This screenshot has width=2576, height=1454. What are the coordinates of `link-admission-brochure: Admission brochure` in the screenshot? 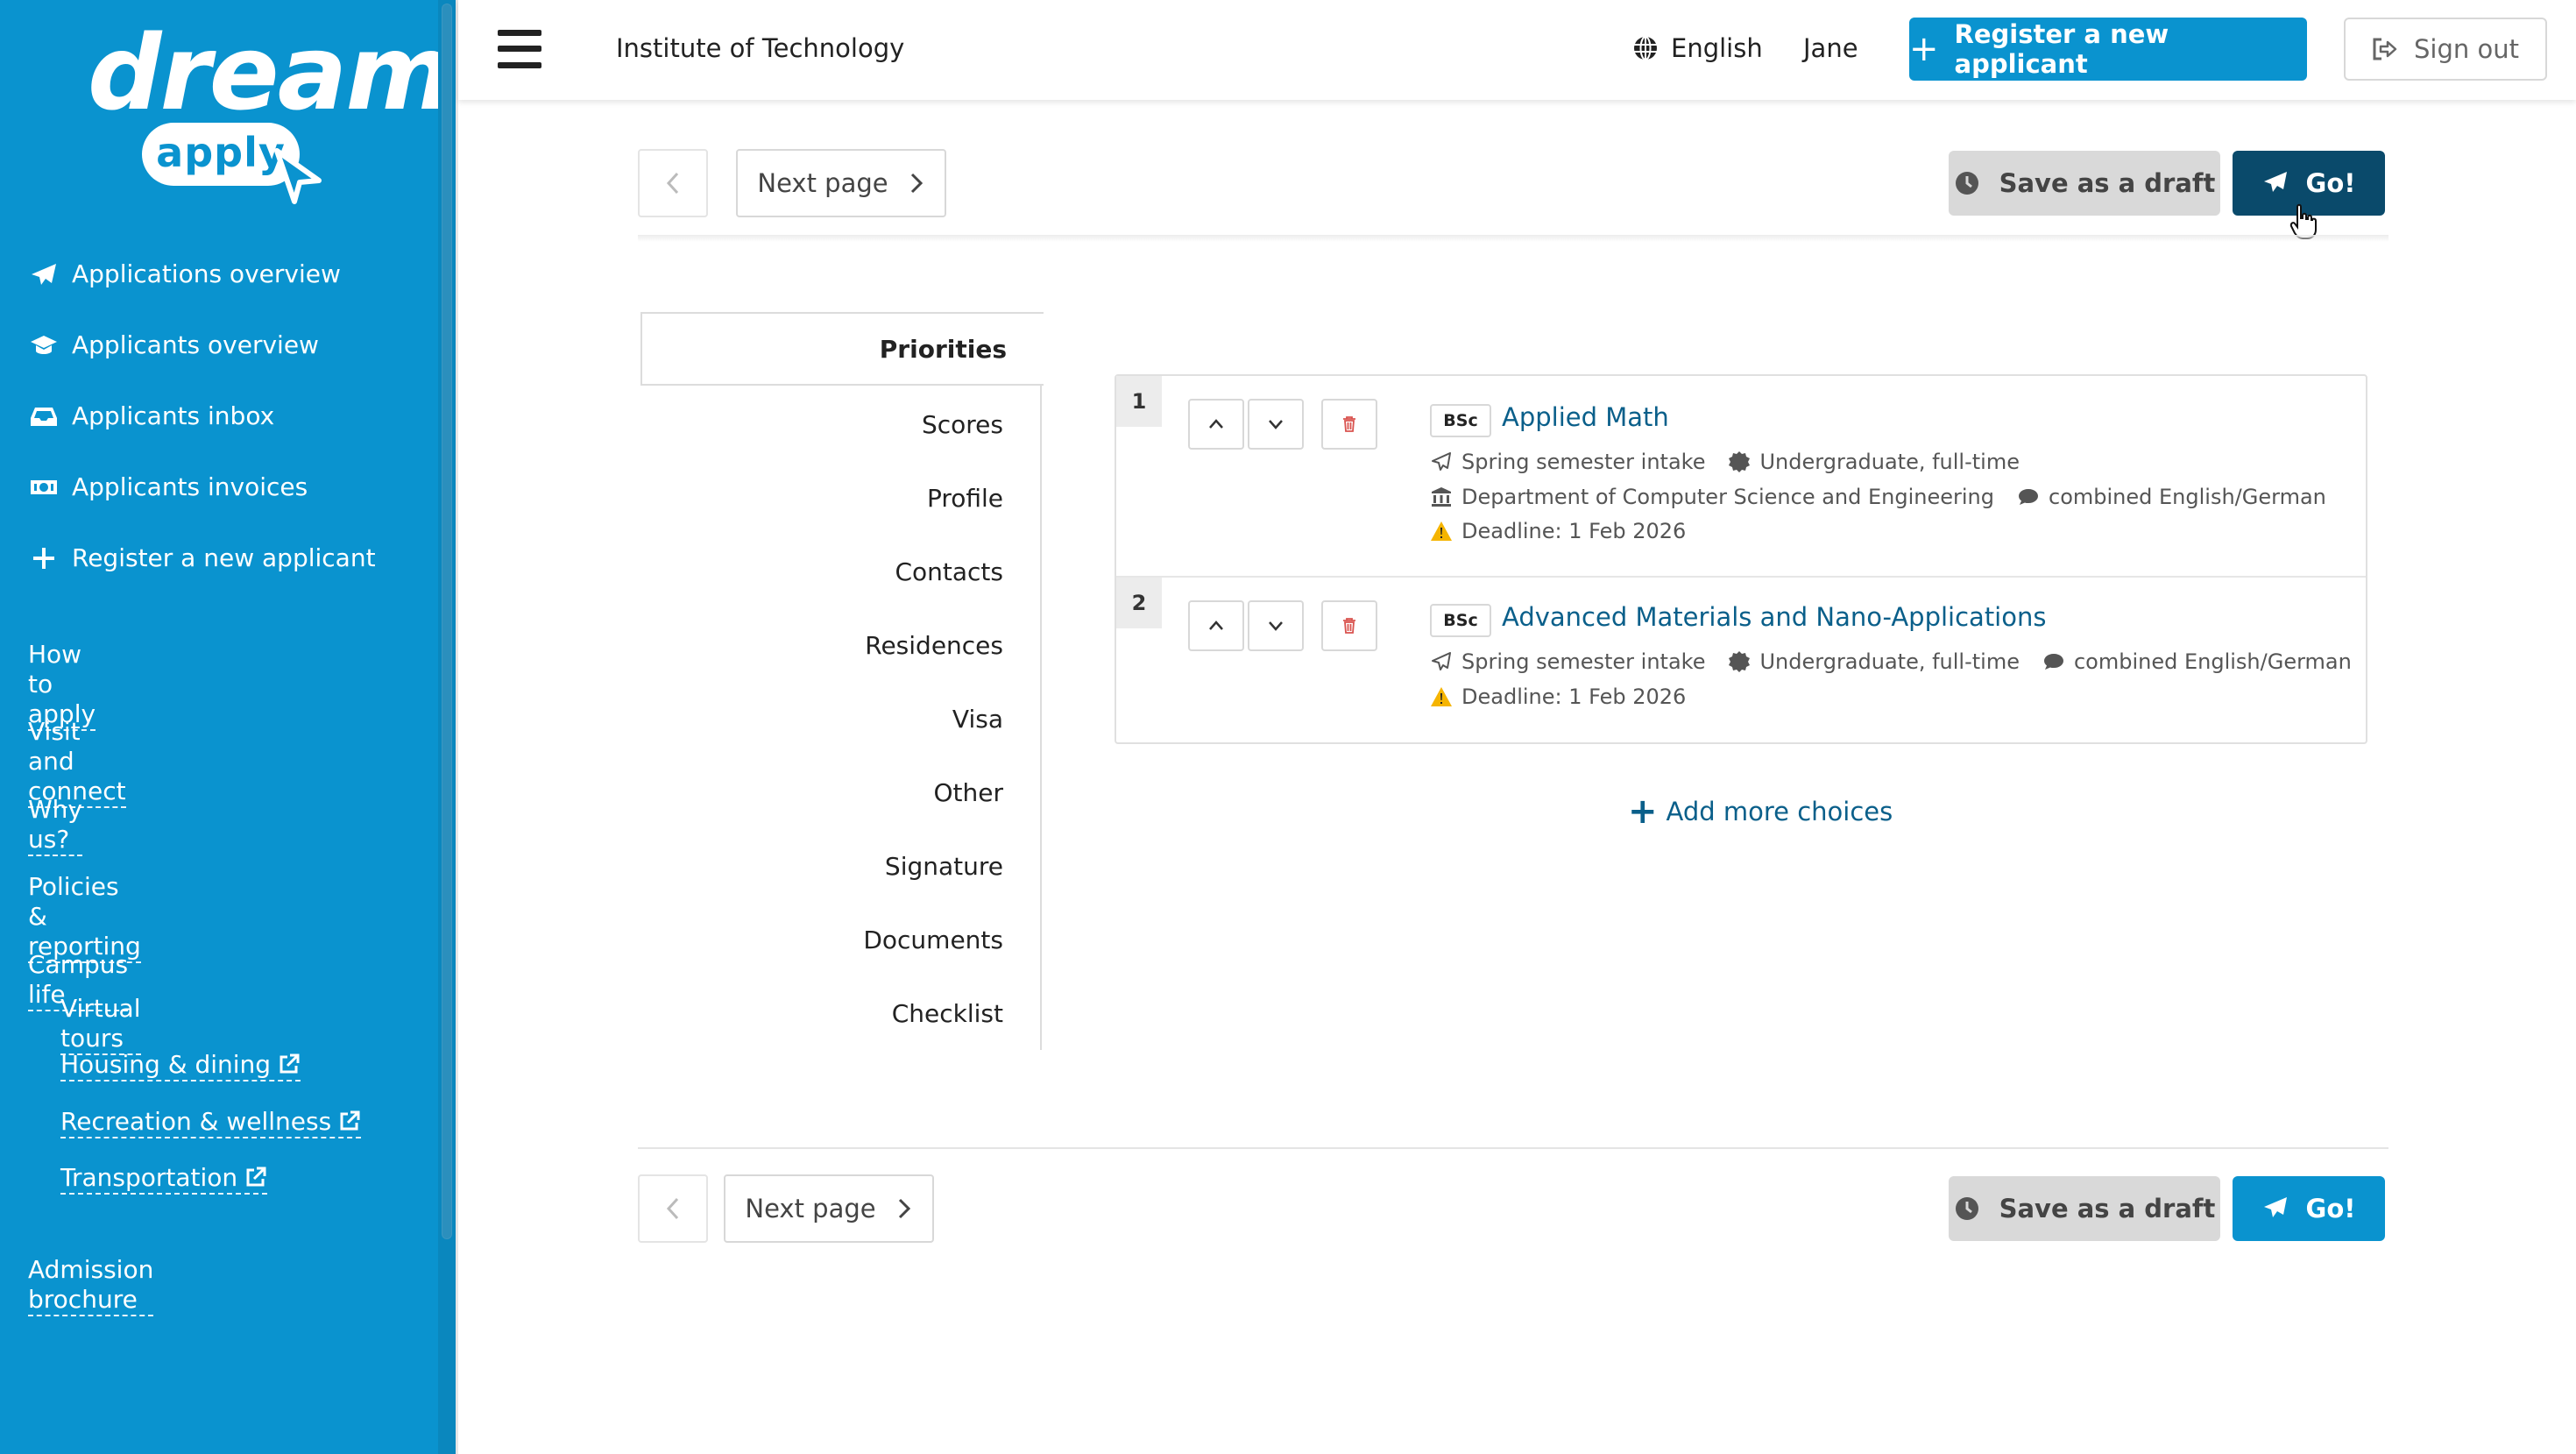 It's located at (91, 1285).